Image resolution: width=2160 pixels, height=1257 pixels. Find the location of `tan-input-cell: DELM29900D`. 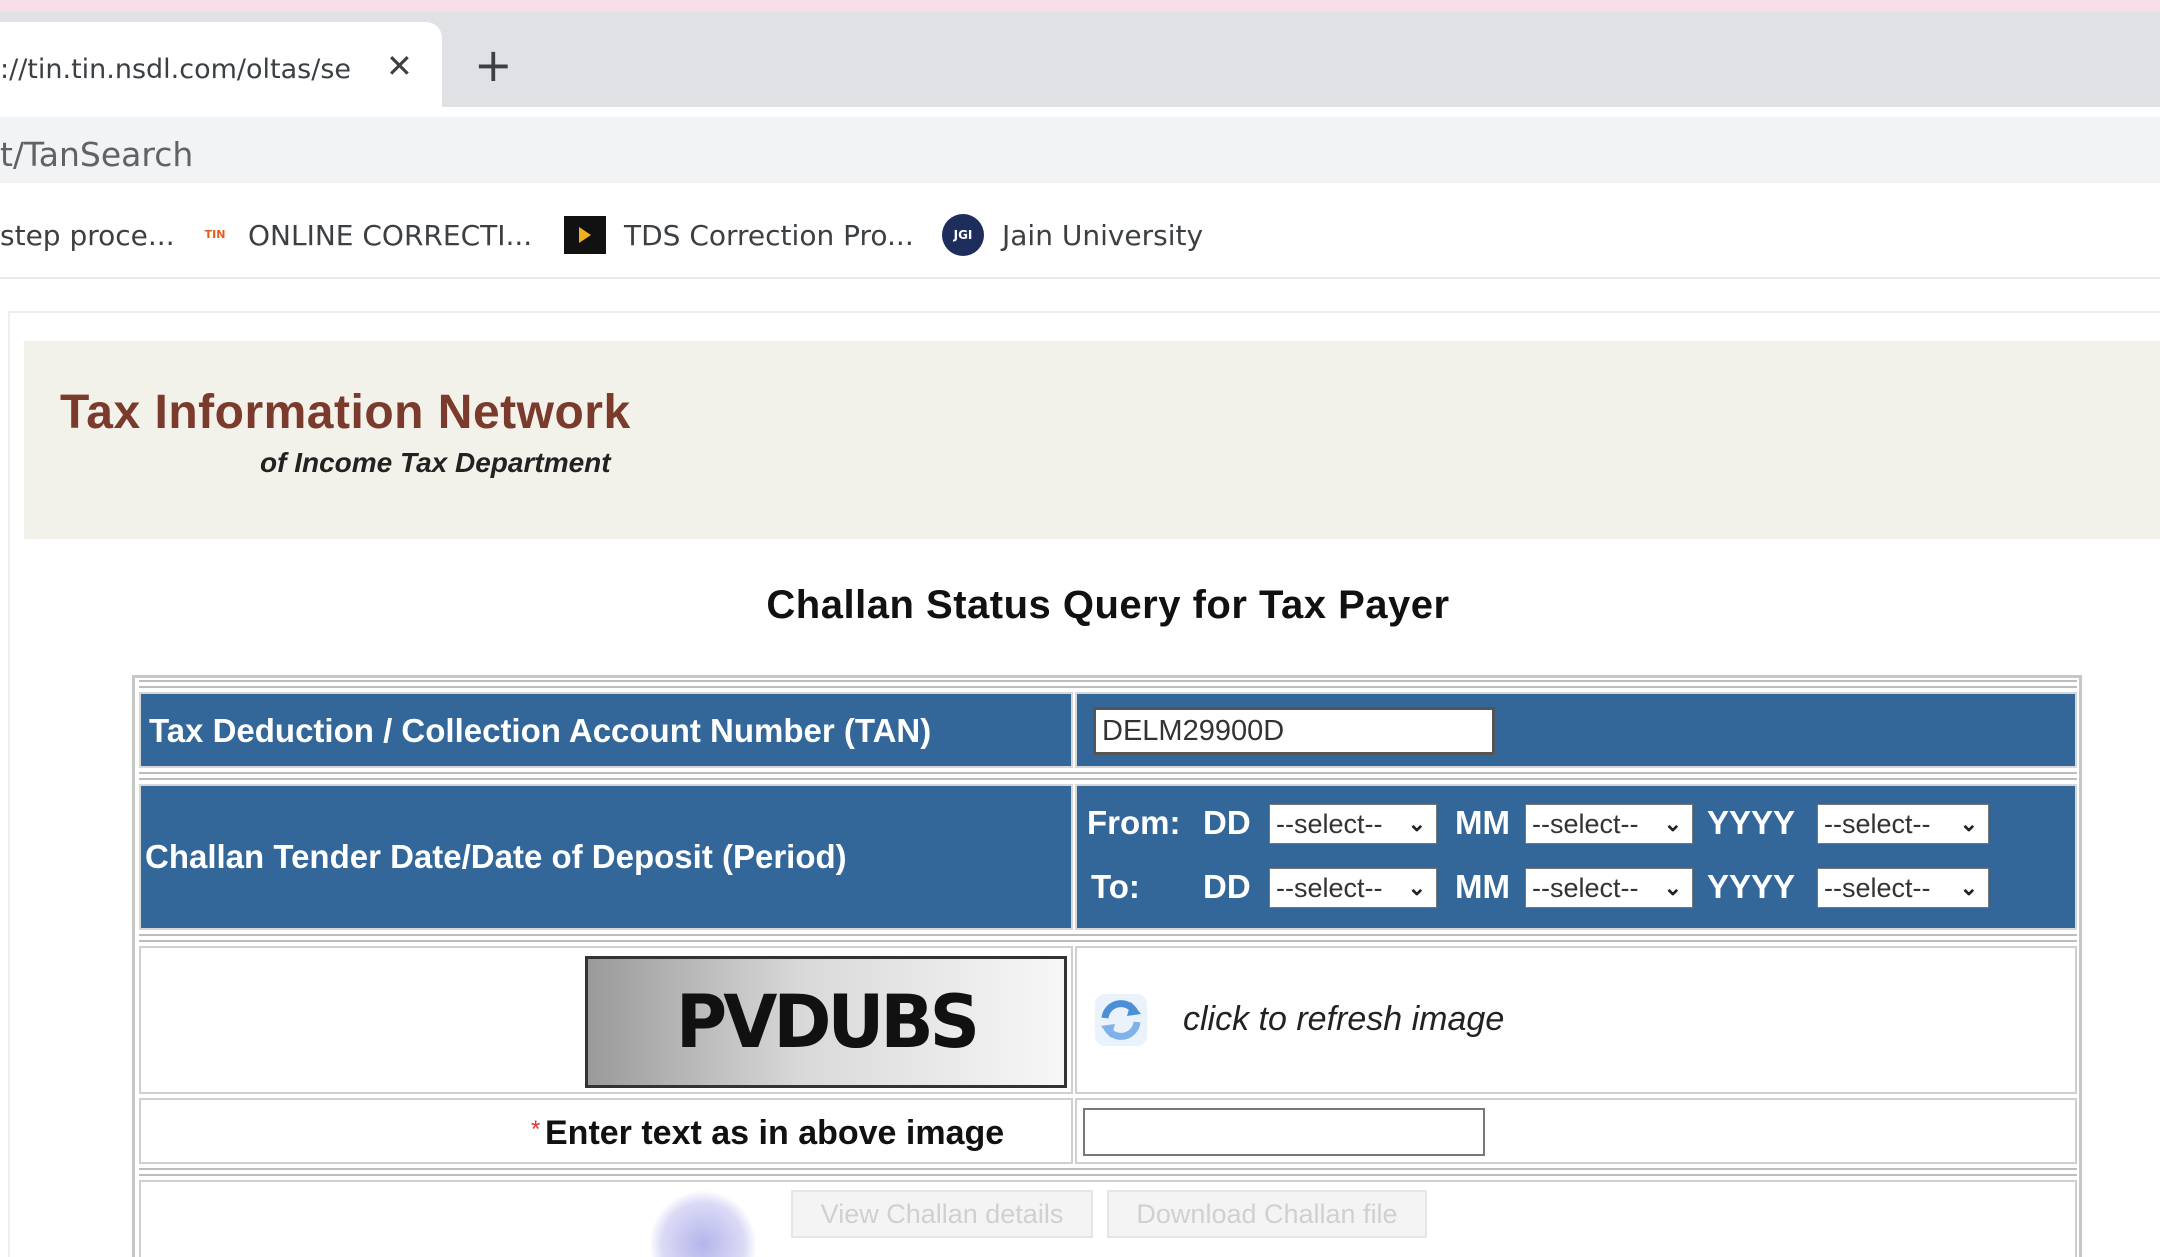

tan-input-cell: DELM29900D is located at coordinates (1576, 730).